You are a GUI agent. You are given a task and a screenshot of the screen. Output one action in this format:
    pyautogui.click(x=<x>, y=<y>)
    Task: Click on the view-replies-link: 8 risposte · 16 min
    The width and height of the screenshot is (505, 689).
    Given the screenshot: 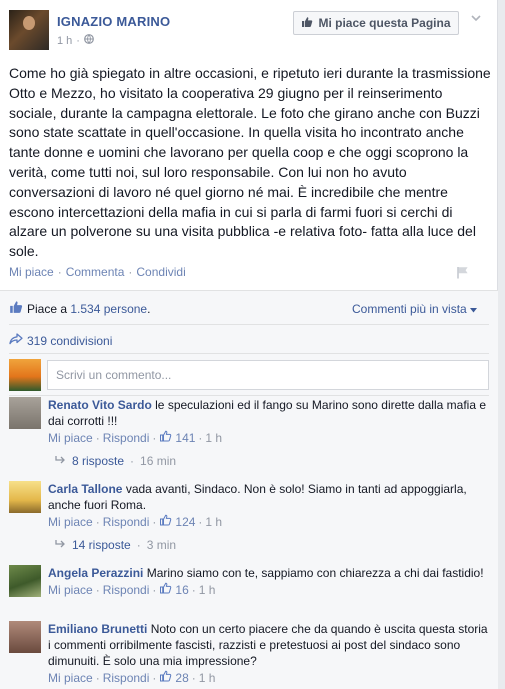 What is the action you would take?
    pyautogui.click(x=115, y=461)
    